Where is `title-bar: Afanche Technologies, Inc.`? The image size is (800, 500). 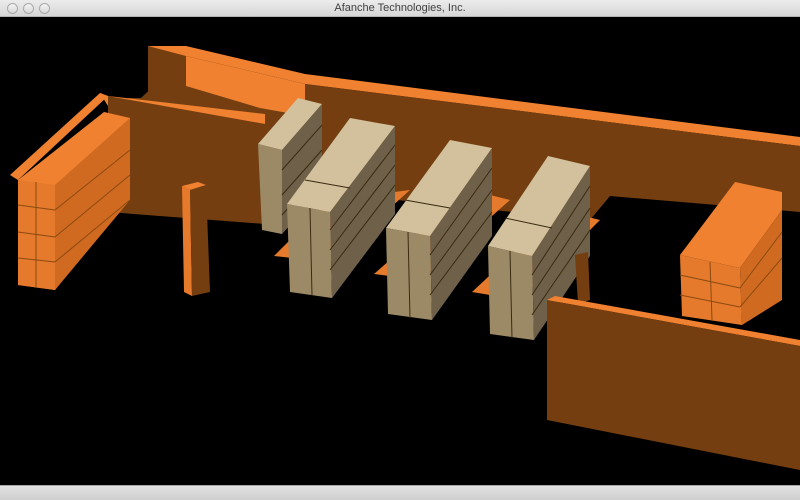 title-bar: Afanche Technologies, Inc. is located at coordinates (400, 8).